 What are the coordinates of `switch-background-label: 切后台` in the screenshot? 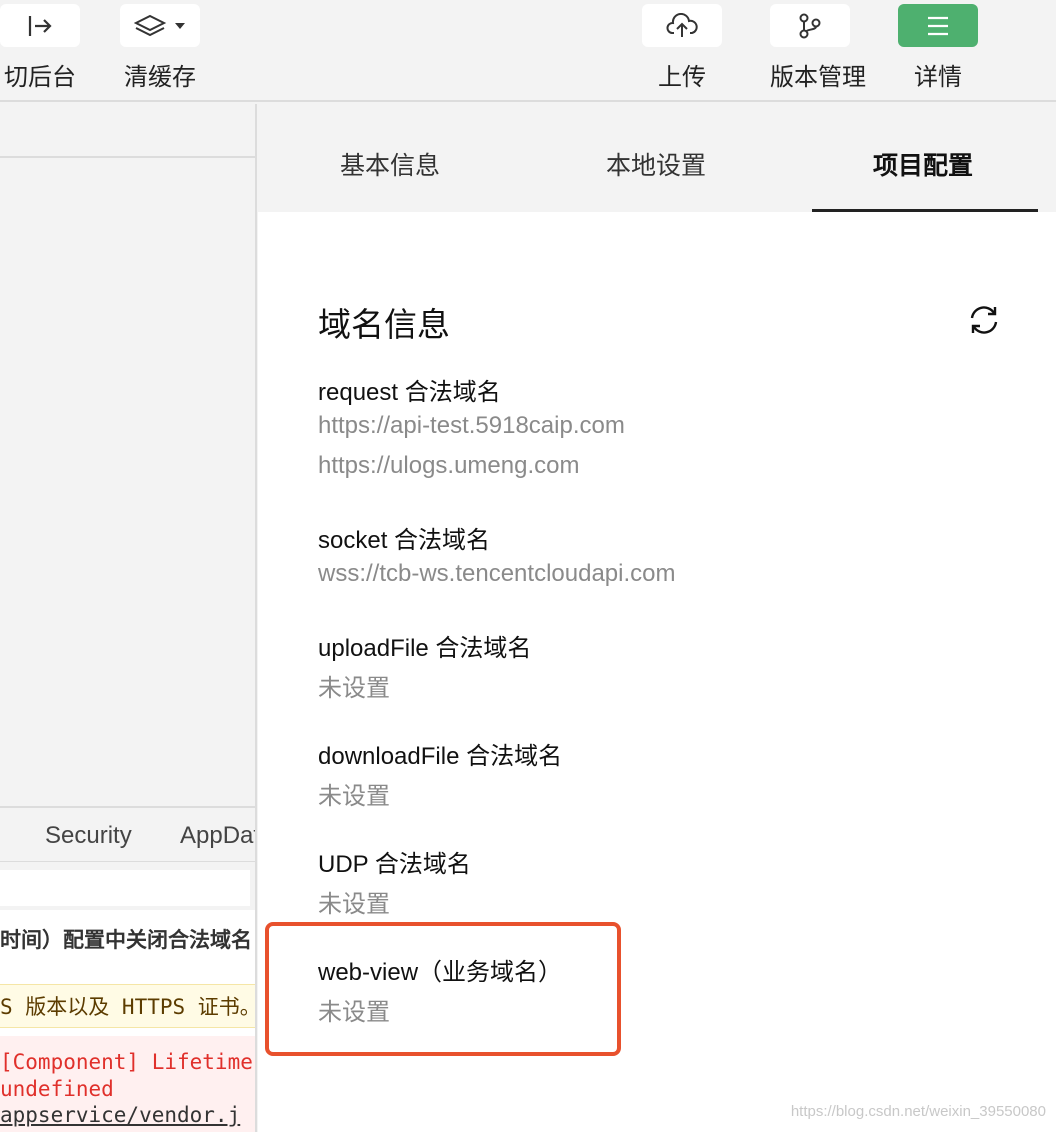 It's located at (40, 77).